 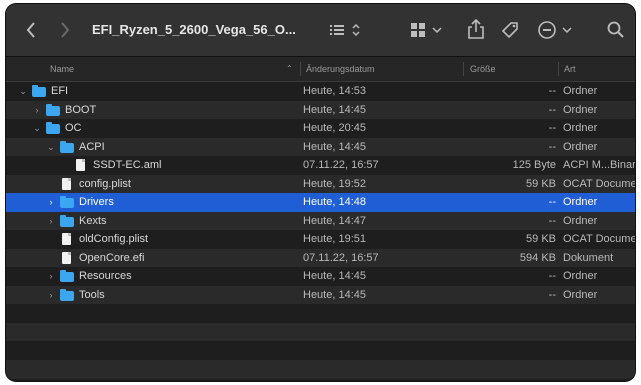 I want to click on item-name: EFI, so click(x=60, y=91).